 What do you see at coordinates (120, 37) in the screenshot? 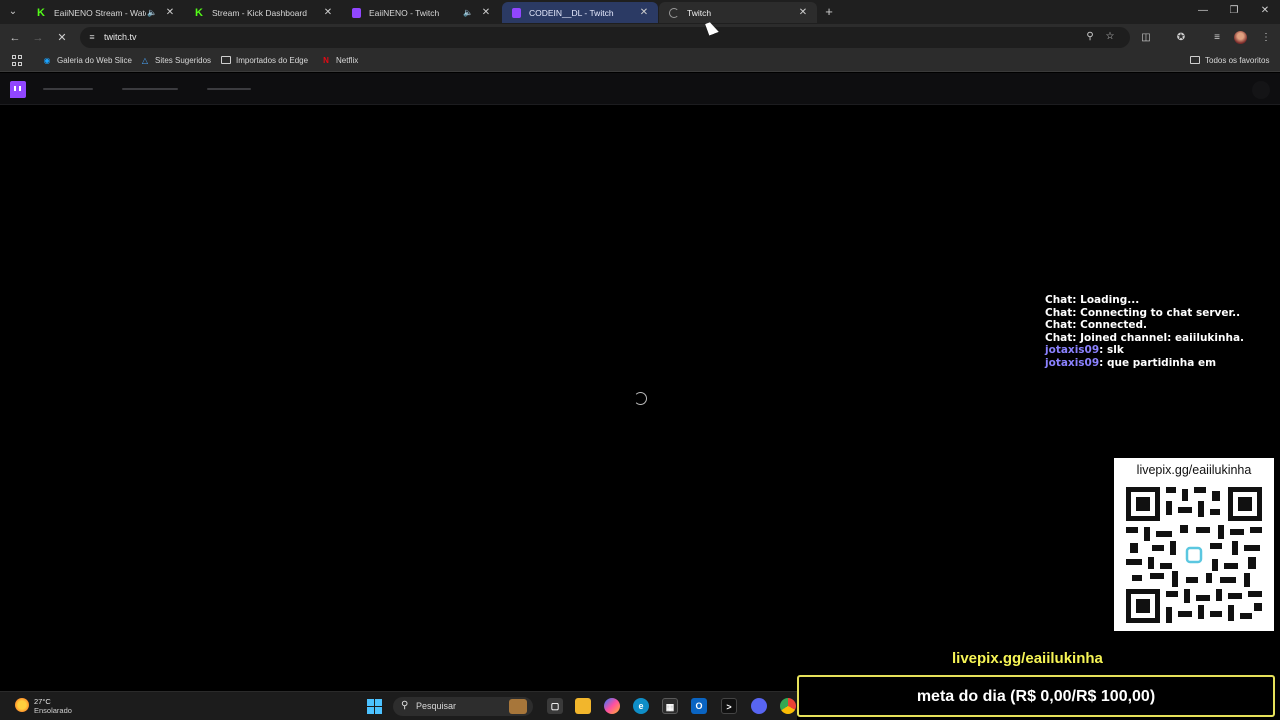
I see `url-text: twitch.tv` at bounding box center [120, 37].